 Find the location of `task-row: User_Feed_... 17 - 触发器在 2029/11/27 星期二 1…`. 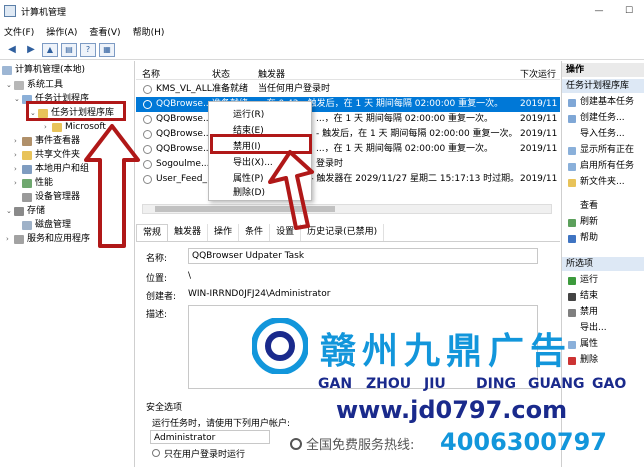

task-row: User_Feed_... 17 - 触发器在 2029/11/27 星期二 1… is located at coordinates (348, 179).